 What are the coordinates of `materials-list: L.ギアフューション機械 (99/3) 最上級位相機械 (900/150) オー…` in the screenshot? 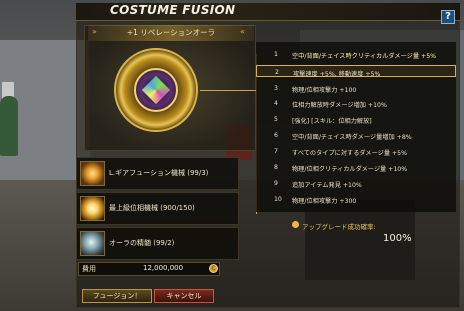 It's located at (157, 209).